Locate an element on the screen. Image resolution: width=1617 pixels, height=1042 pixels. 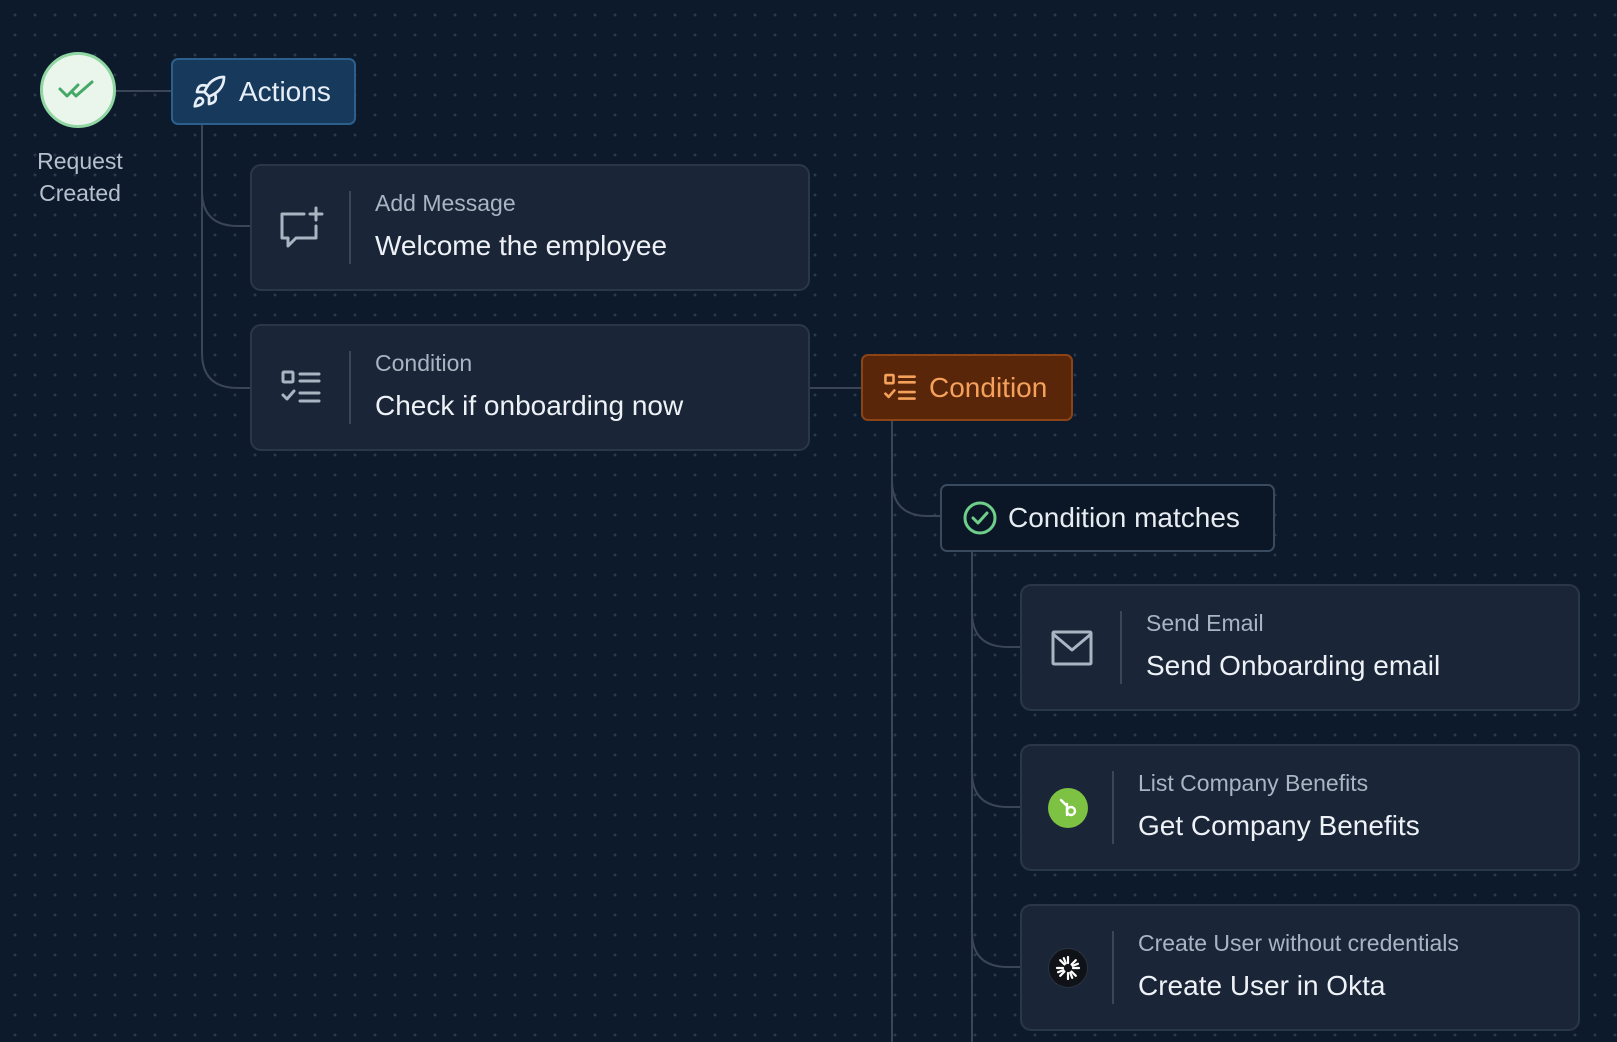
mail-icon is located at coordinates (1072, 647).